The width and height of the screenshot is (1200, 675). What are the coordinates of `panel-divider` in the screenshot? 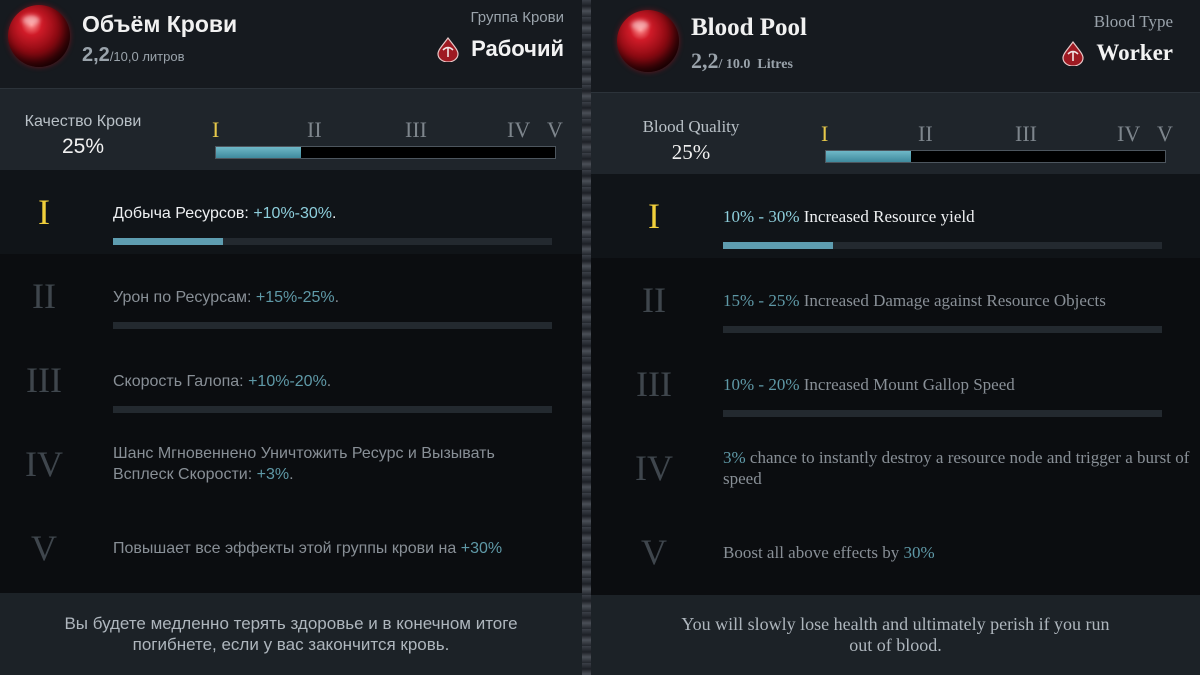 It's located at (586, 337).